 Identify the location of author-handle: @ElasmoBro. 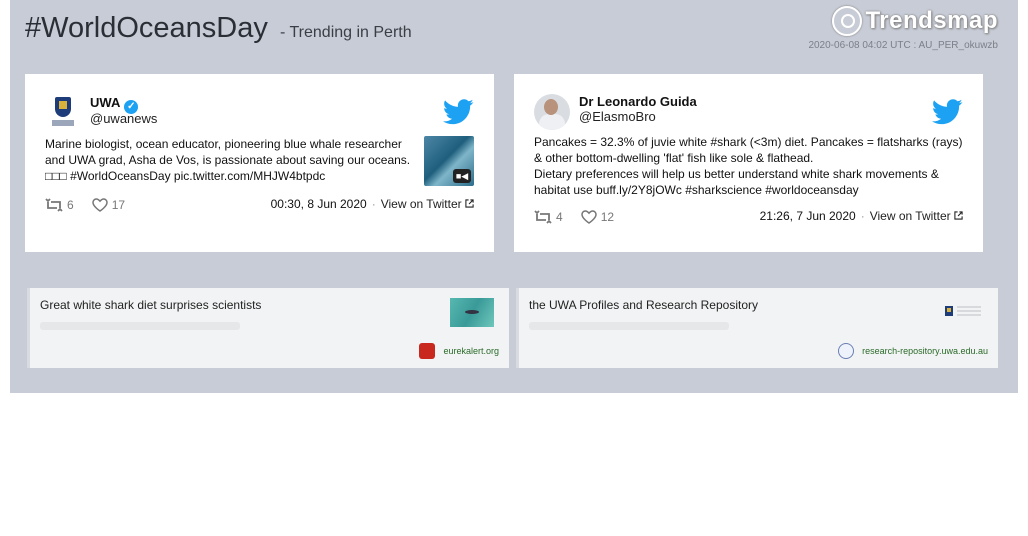
(617, 116).